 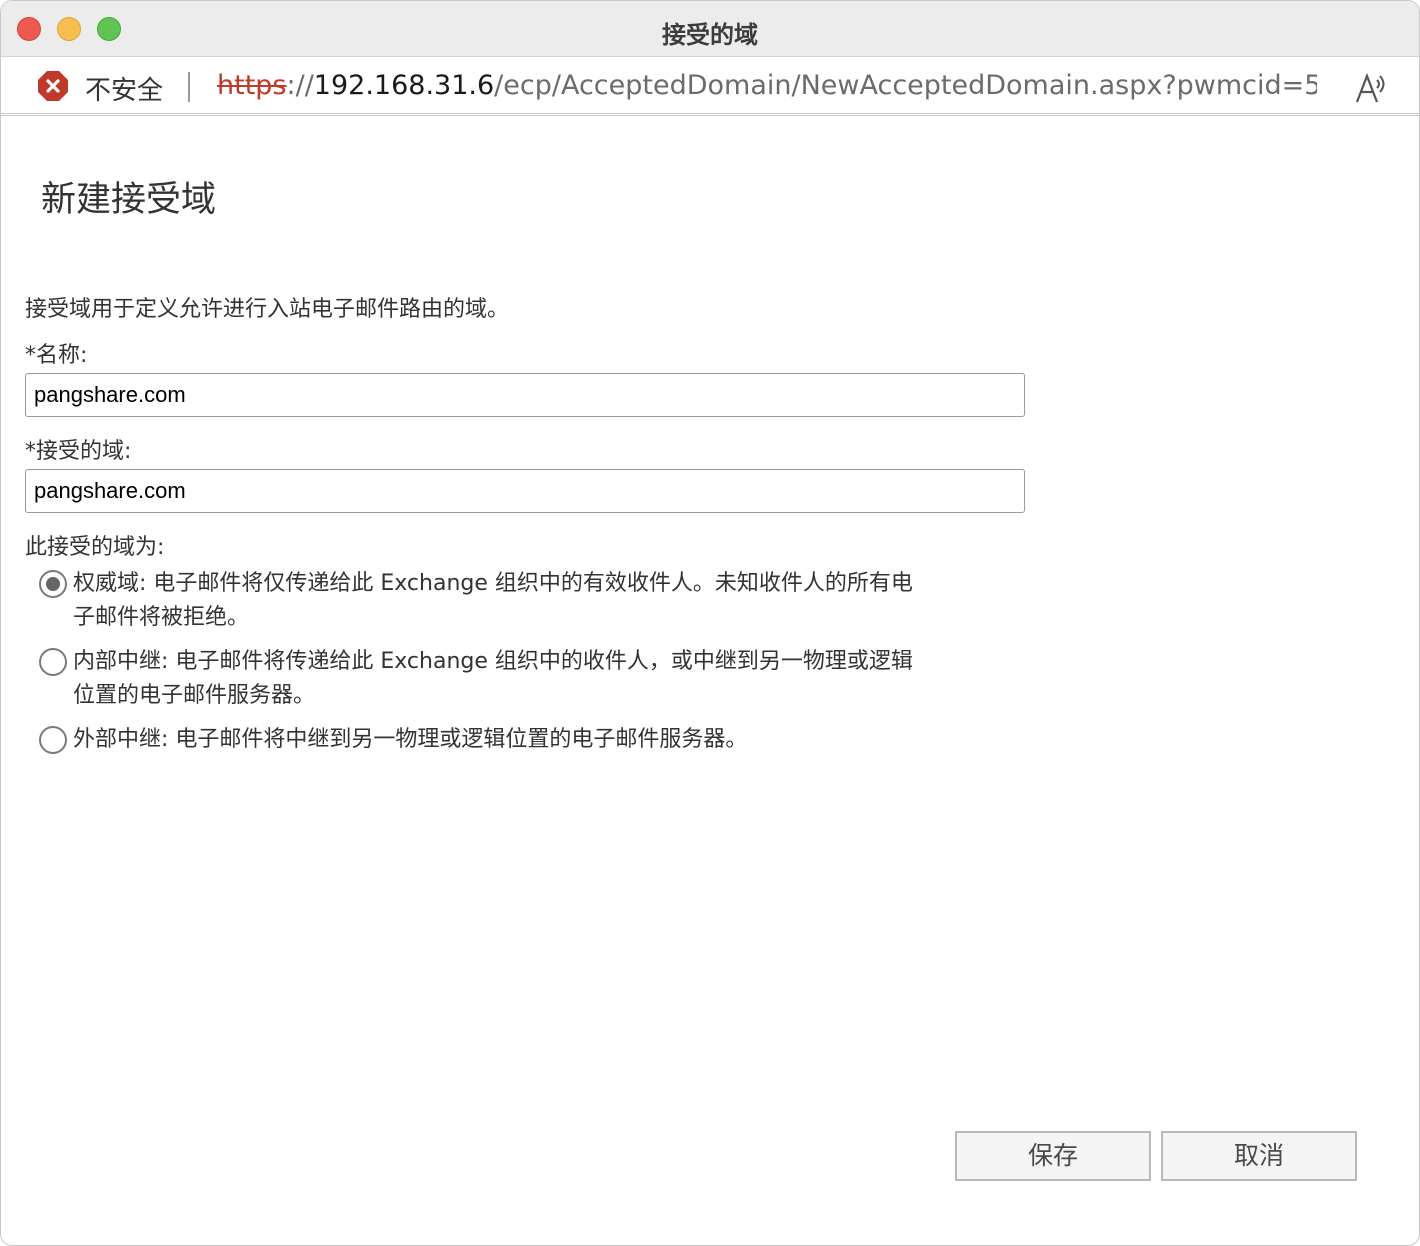 What do you see at coordinates (1372, 88) in the screenshot?
I see `read-aloud-icon` at bounding box center [1372, 88].